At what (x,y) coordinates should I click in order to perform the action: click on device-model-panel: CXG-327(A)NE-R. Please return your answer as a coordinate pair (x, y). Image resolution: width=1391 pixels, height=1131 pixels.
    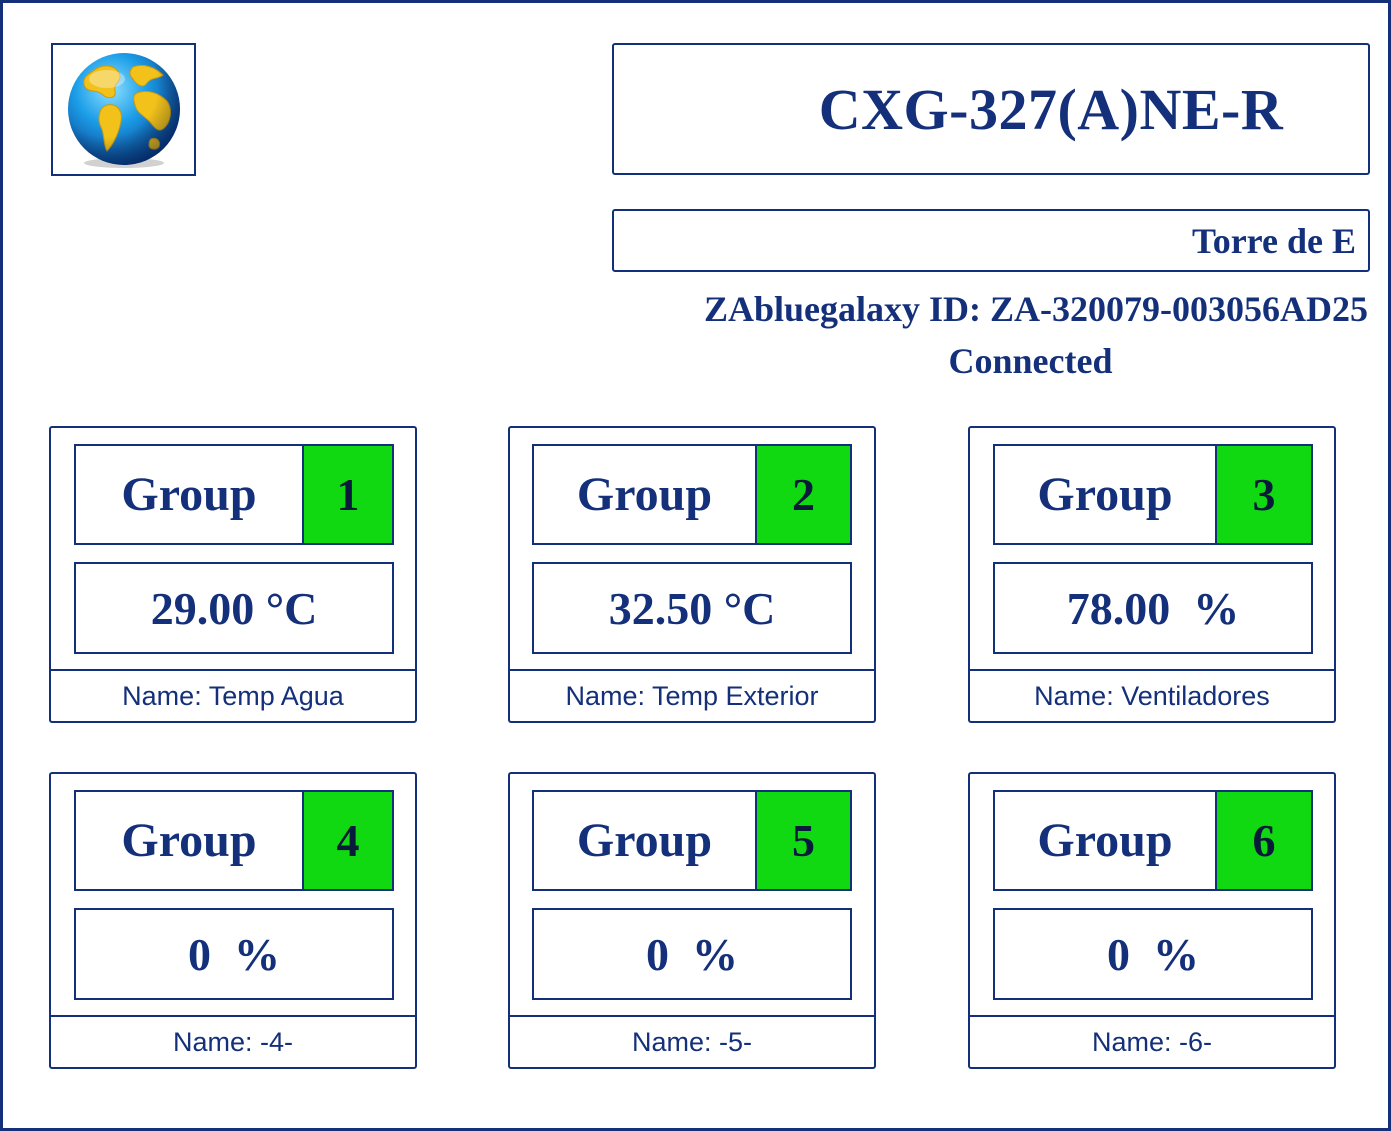
    Looking at the image, I should click on (991, 109).